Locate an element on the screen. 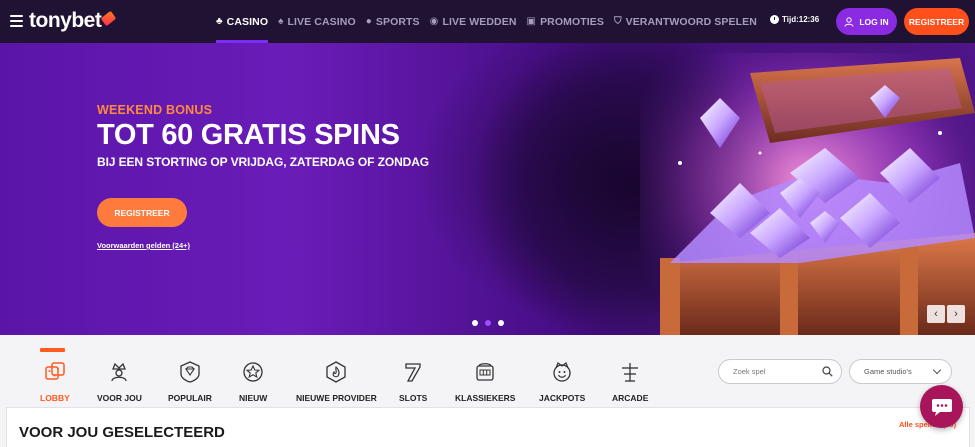 The width and height of the screenshot is (975, 447). category-populair: POPULAIR is located at coordinates (190, 381).